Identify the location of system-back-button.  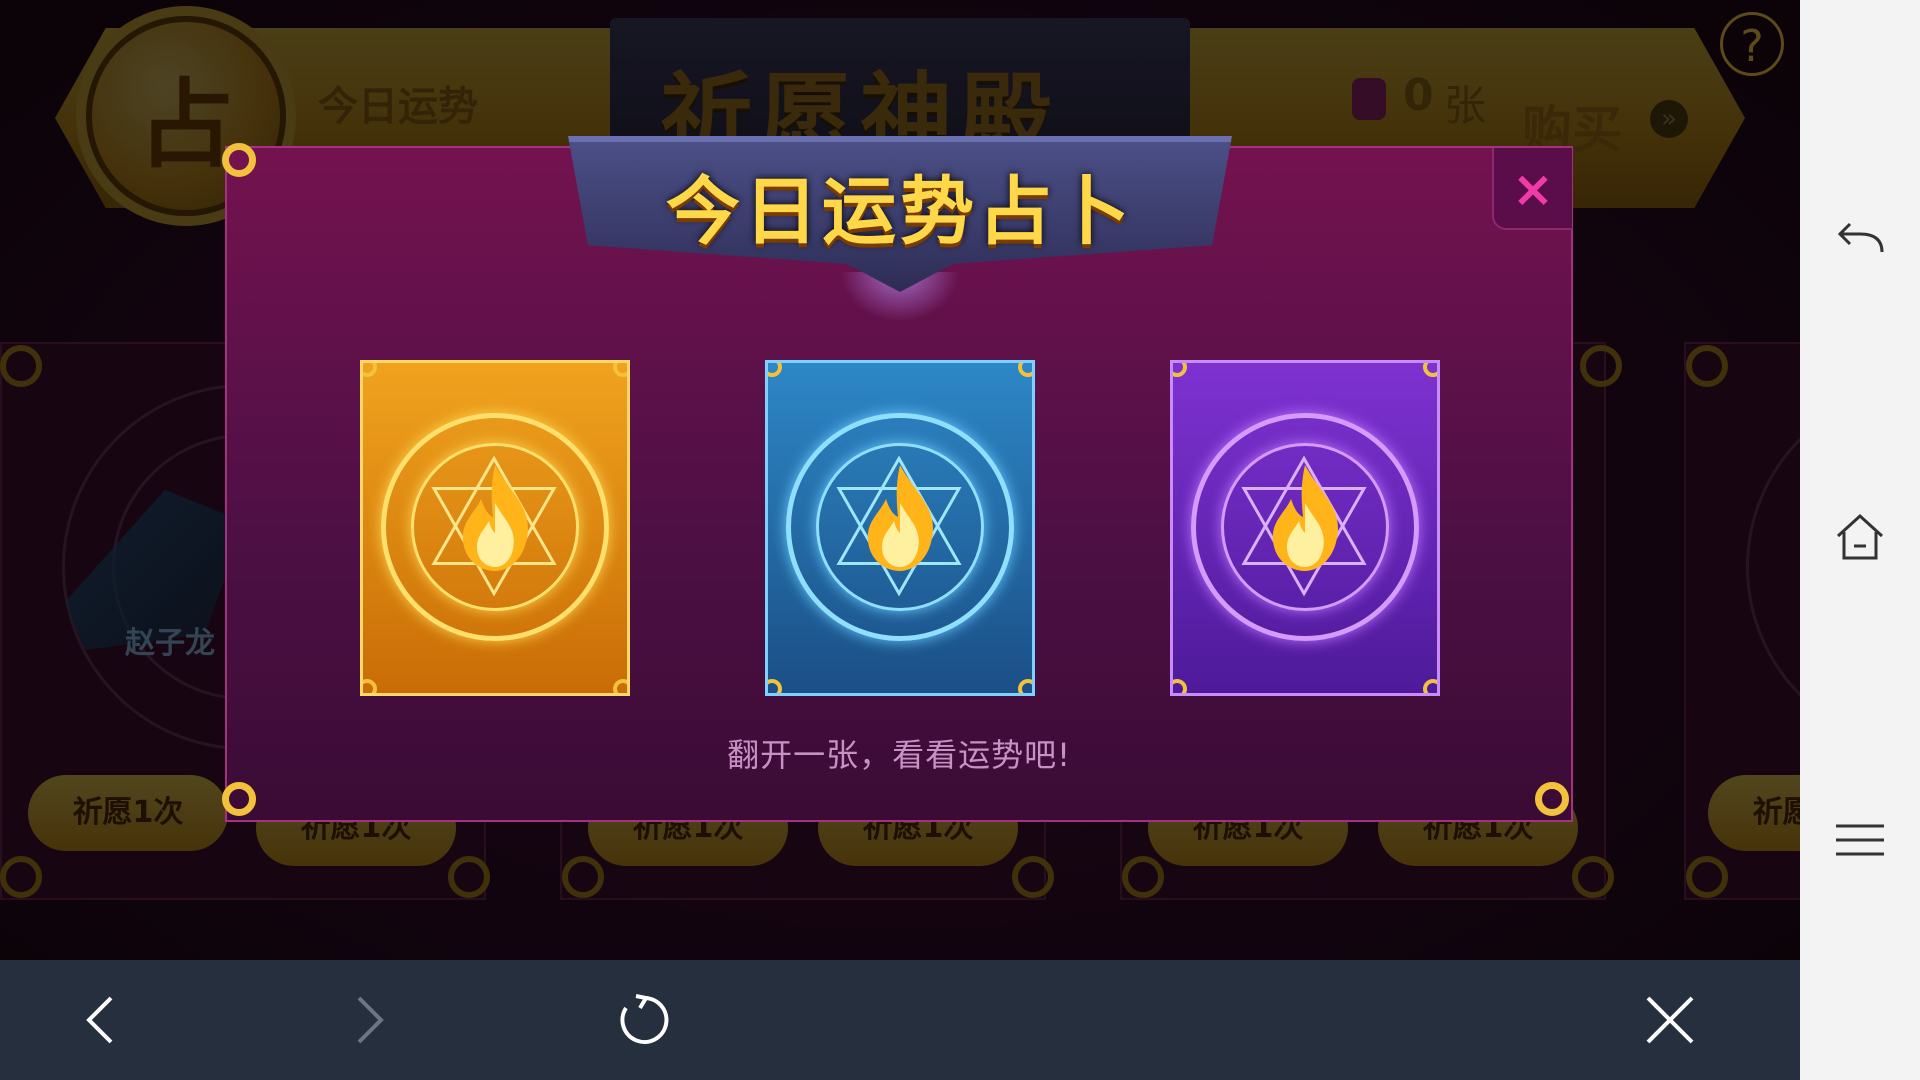
(1860, 240).